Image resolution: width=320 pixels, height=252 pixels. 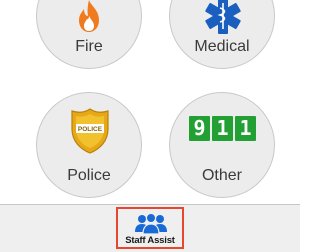 What do you see at coordinates (150, 240) in the screenshot?
I see `staff-assist-label: Staff Assist` at bounding box center [150, 240].